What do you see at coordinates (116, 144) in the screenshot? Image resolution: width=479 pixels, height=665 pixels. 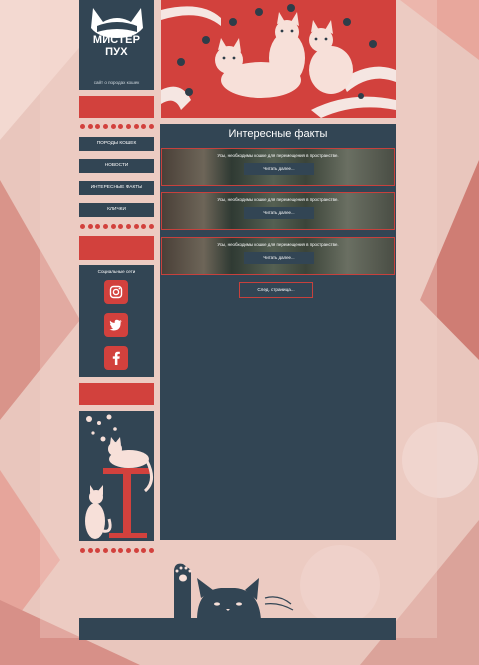 I see `nav-item-breeds: ПОРОДЫ КОШЕК` at bounding box center [116, 144].